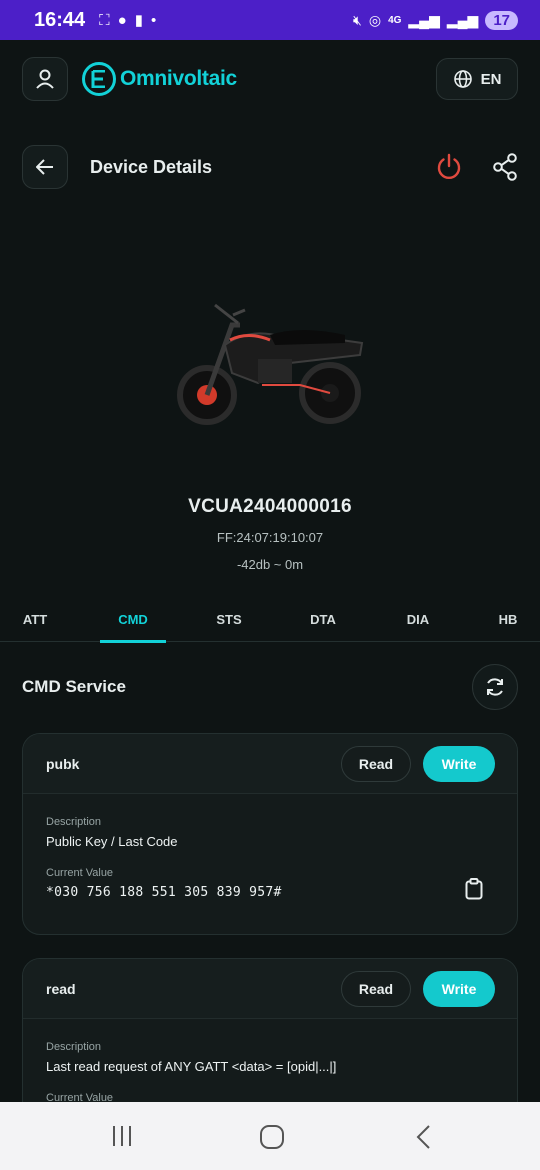 The image size is (540, 1170). Describe the element at coordinates (270, 20) in the screenshot. I see `status-bar: 16:44 ⛶ ● ▮ • 🔇︎ ◎ 4G ▂▄▆ ▂▄▆ 17` at that location.